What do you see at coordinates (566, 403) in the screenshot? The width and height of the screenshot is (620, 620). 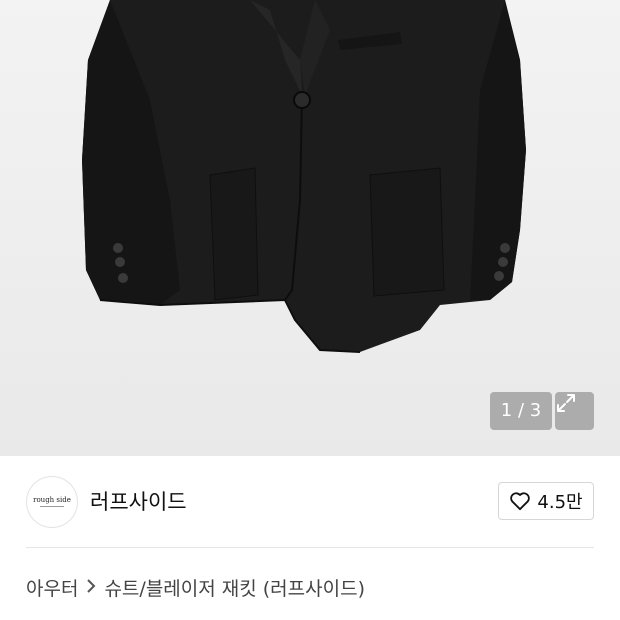 I see `expand-arrows-icon` at bounding box center [566, 403].